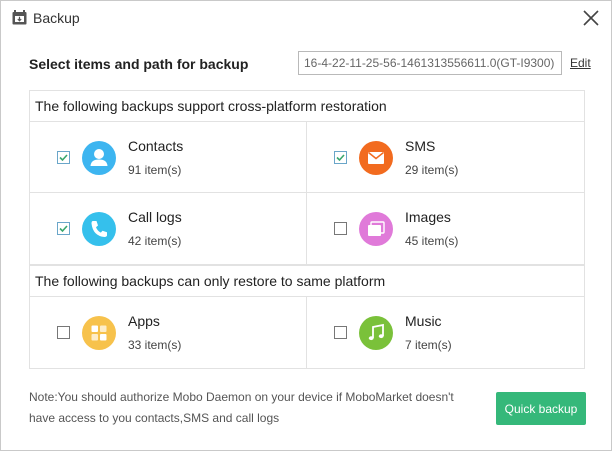 The height and width of the screenshot is (451, 612). Describe the element at coordinates (155, 170) in the screenshot. I see `item-count: 91 item(s)` at that location.